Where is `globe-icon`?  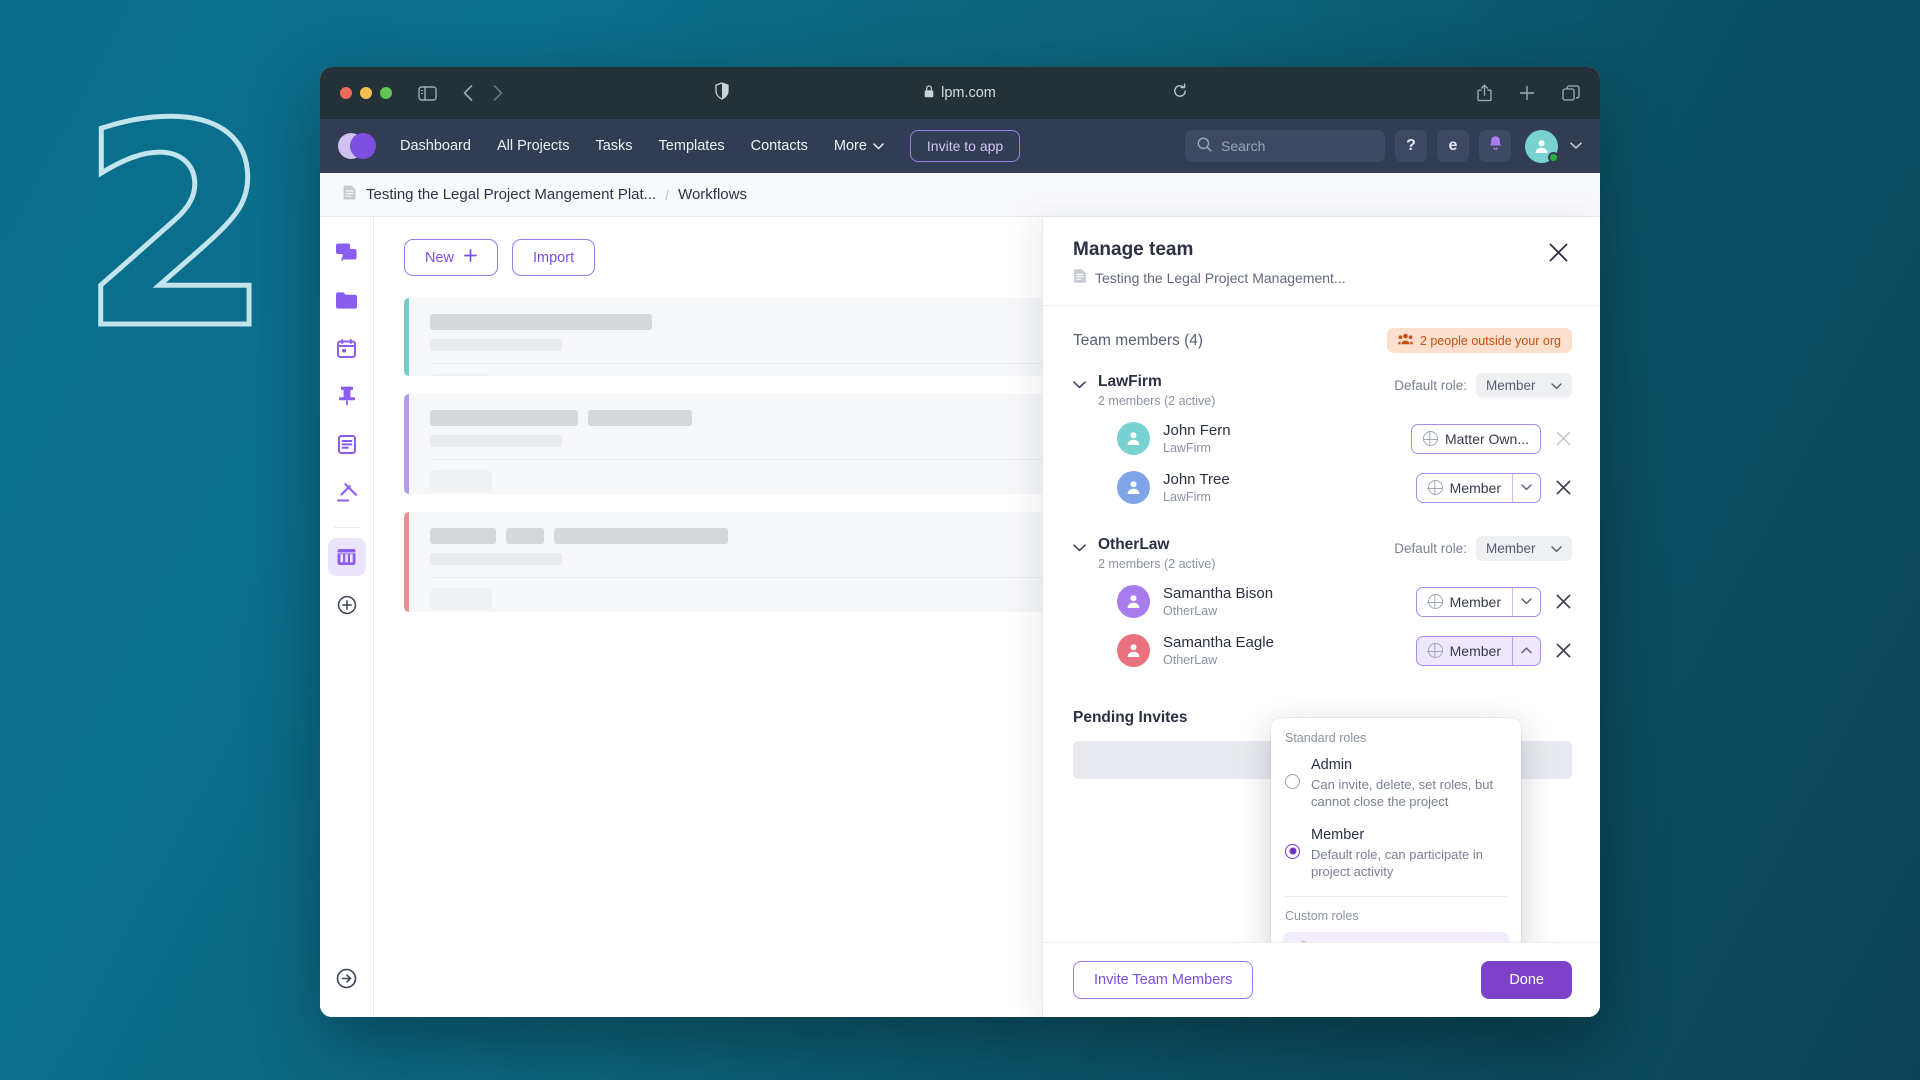
globe-icon is located at coordinates (1430, 438).